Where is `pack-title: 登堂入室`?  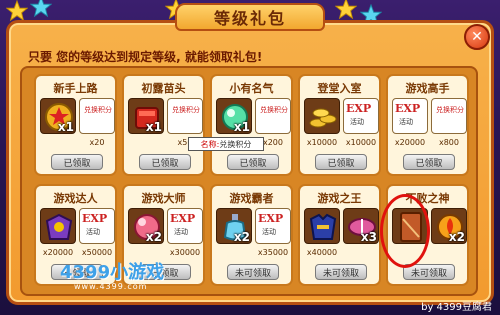
pack-title: 登堂入室 is located at coordinates (339, 88).